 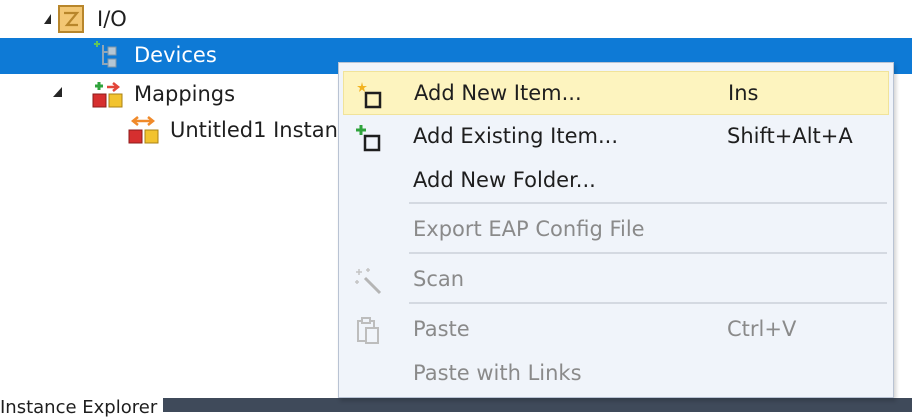 I want to click on paste-icon, so click(x=368, y=330).